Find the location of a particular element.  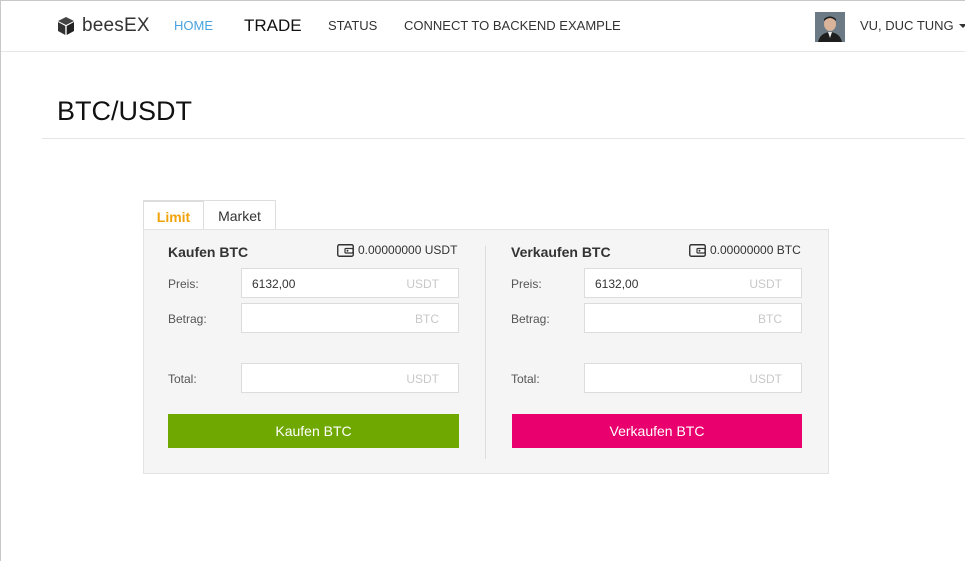

nav-connect-backend: CONNECT TO BACKEND EXAMPLE is located at coordinates (512, 25).